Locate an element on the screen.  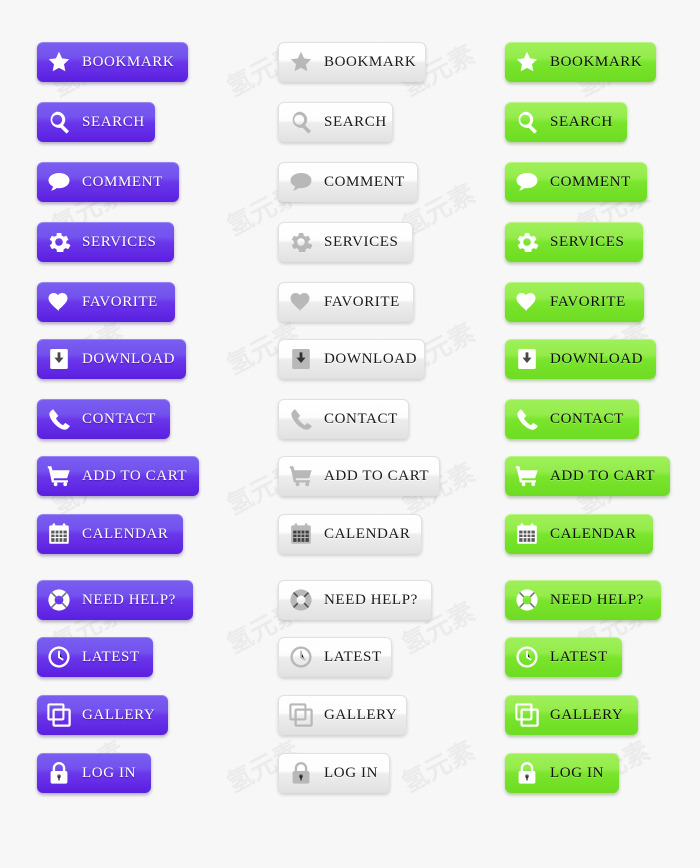
button-comment-purple: COMMENT is located at coordinates (108, 182).